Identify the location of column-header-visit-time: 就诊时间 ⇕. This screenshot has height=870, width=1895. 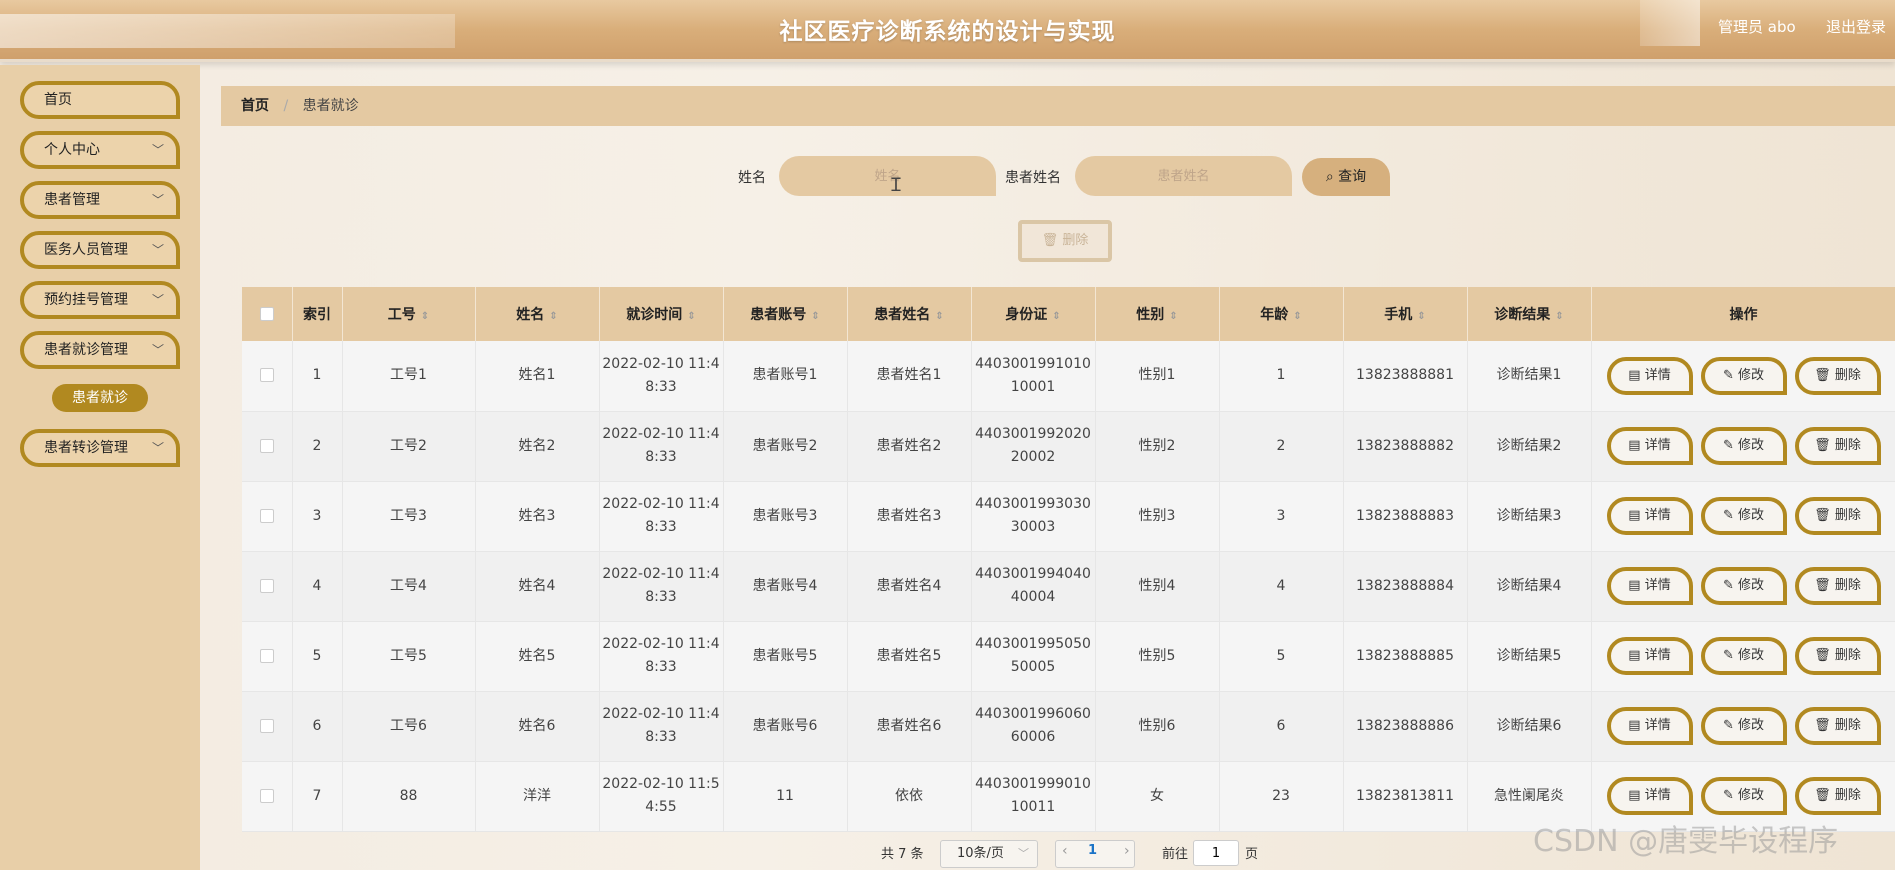
(661, 314).